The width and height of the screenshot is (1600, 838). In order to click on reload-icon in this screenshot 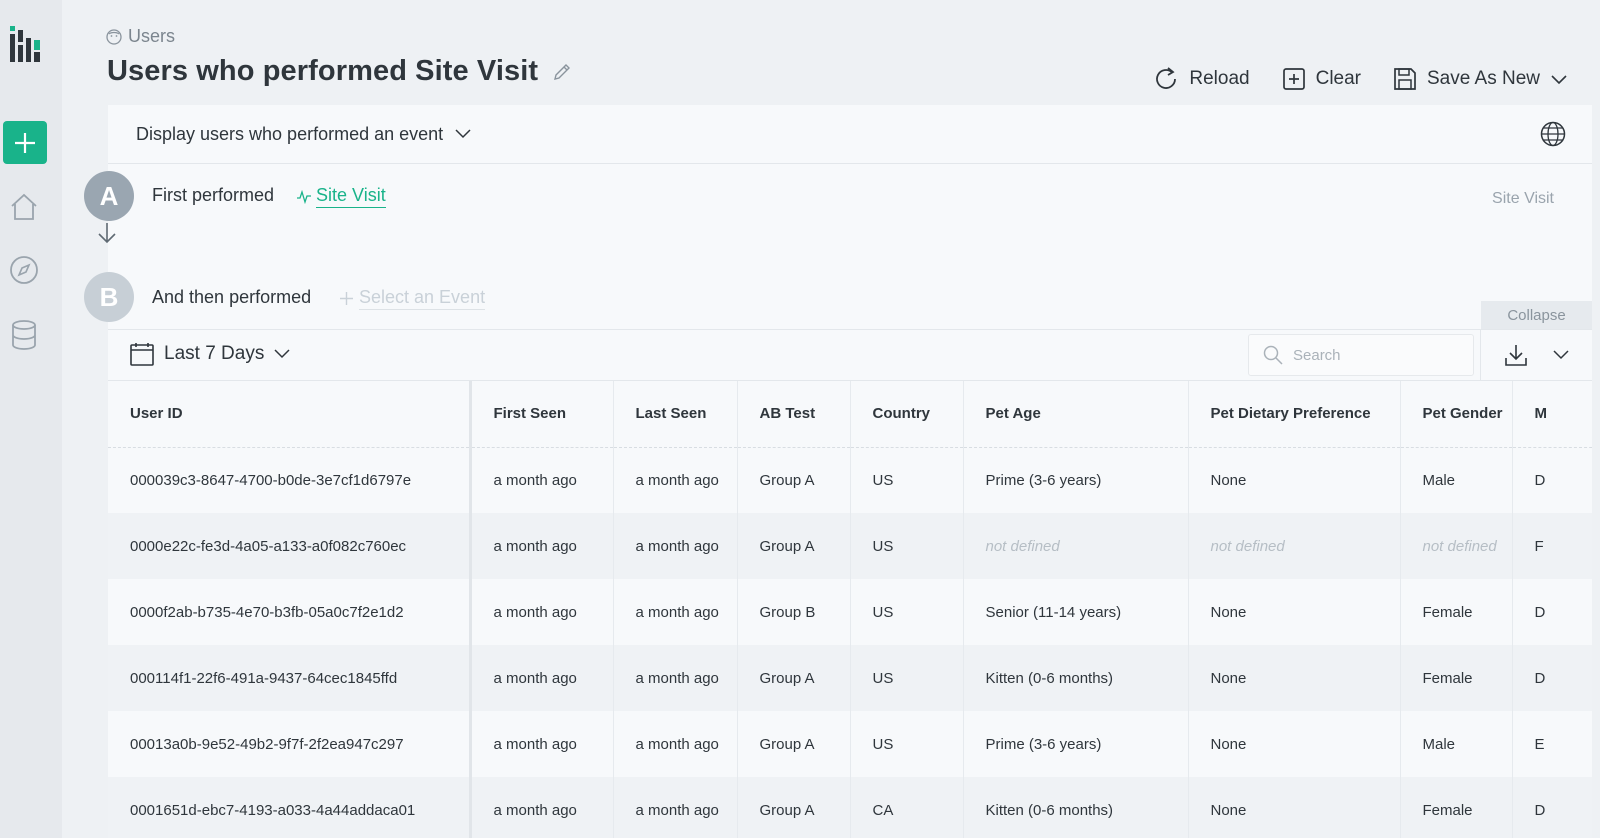, I will do `click(1166, 78)`.